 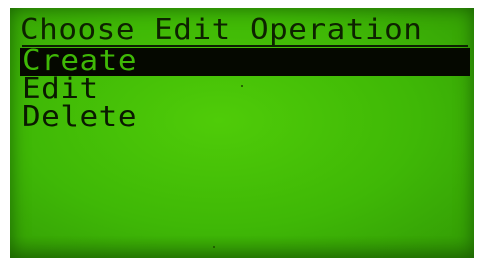 I want to click on menu-item-label: Create, so click(x=79, y=61).